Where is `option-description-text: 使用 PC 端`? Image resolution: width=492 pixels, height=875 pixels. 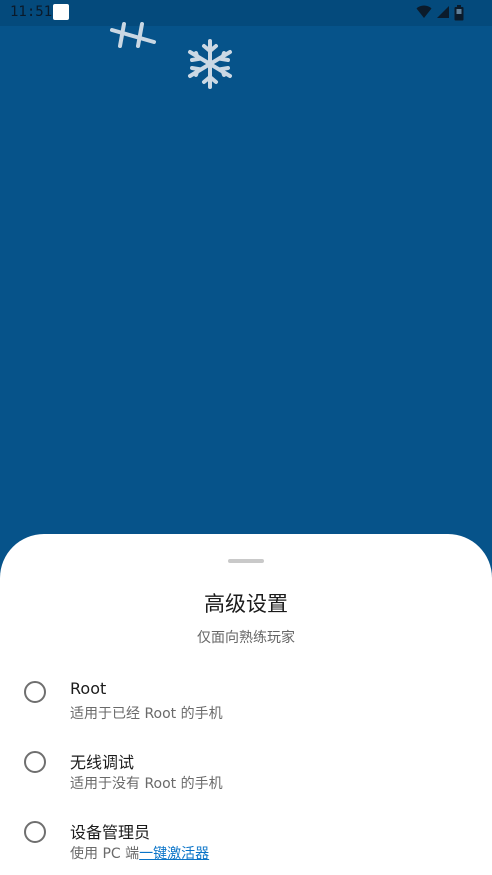 option-description-text: 使用 PC 端 is located at coordinates (105, 854).